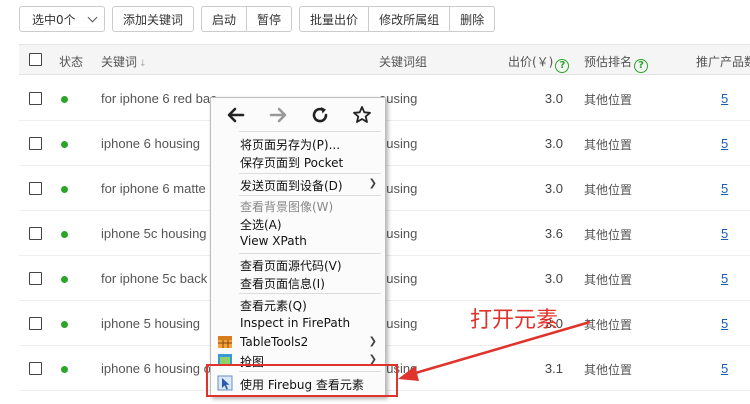 The height and width of the screenshot is (404, 750). Describe the element at coordinates (554, 368) in the screenshot. I see `bid-cell: 3.1` at that location.